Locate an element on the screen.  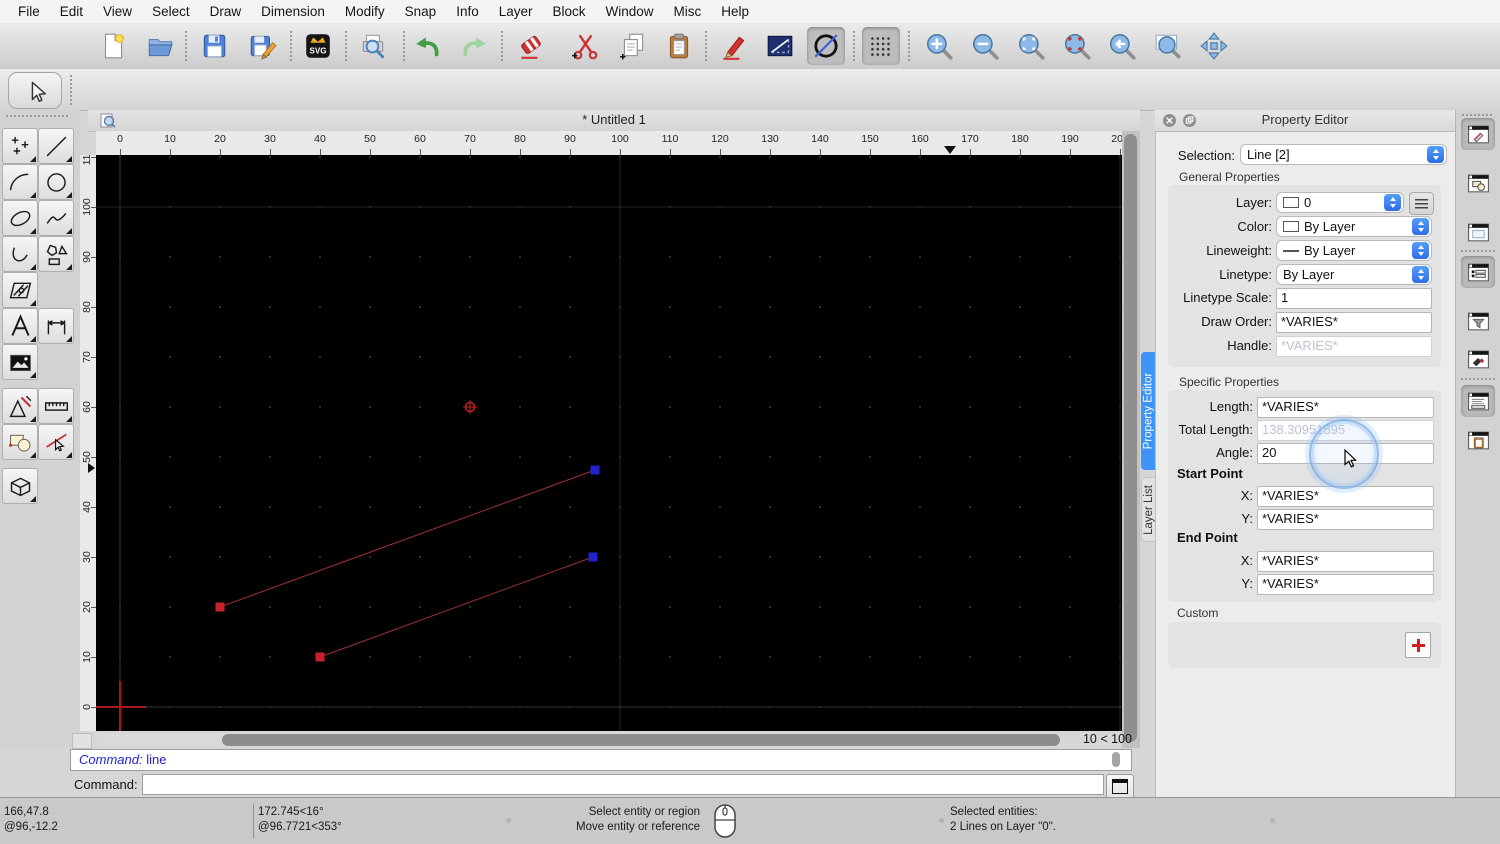
save-button is located at coordinates (214, 46).